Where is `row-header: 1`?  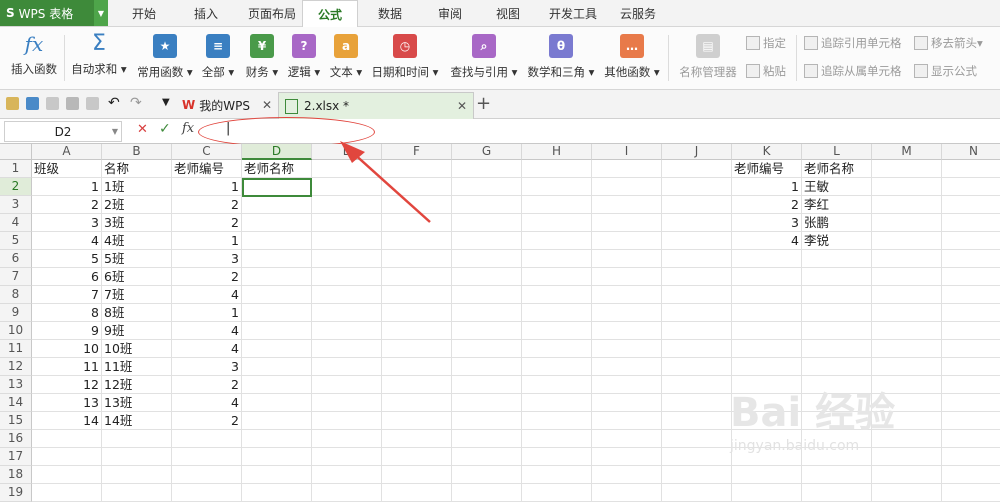
row-header: 1 is located at coordinates (16, 169).